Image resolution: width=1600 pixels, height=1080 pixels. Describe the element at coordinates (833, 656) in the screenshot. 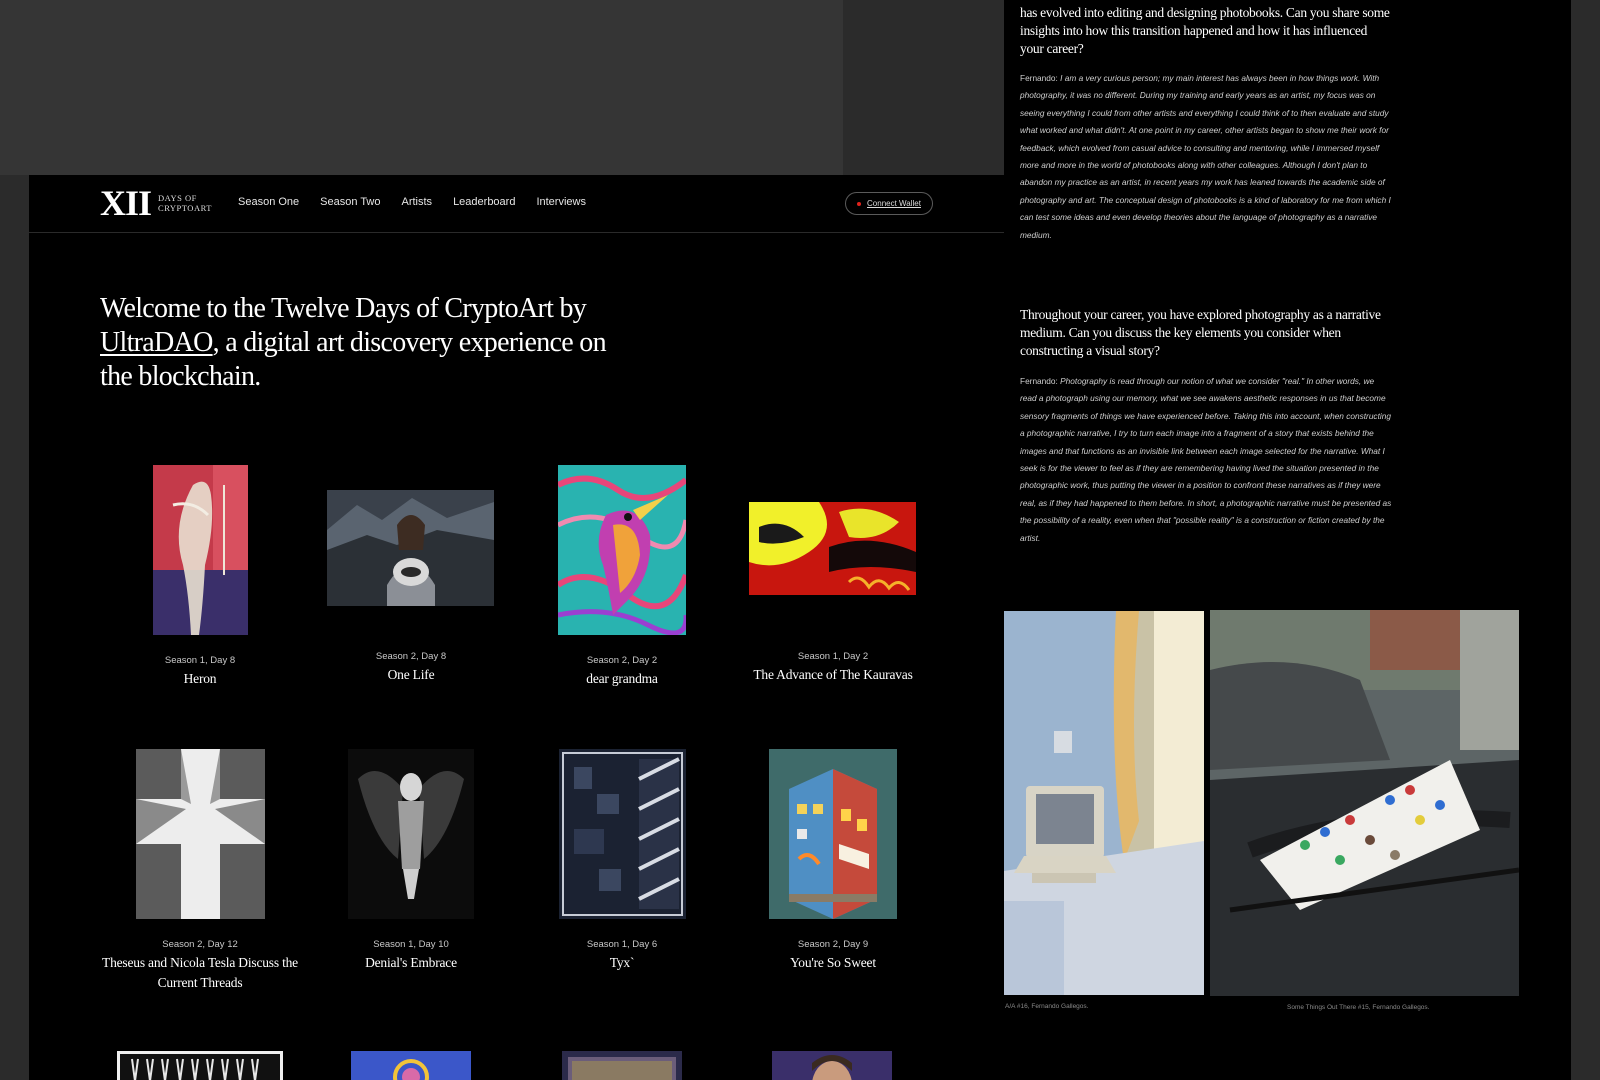

I see `card-meta: Season 1, Day 2` at that location.